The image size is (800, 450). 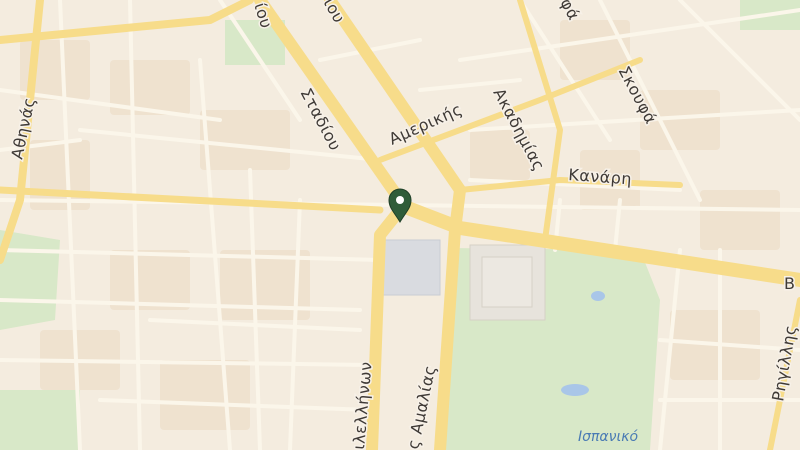 I want to click on place-label-ispaniko: Ισπανικό, so click(x=608, y=437).